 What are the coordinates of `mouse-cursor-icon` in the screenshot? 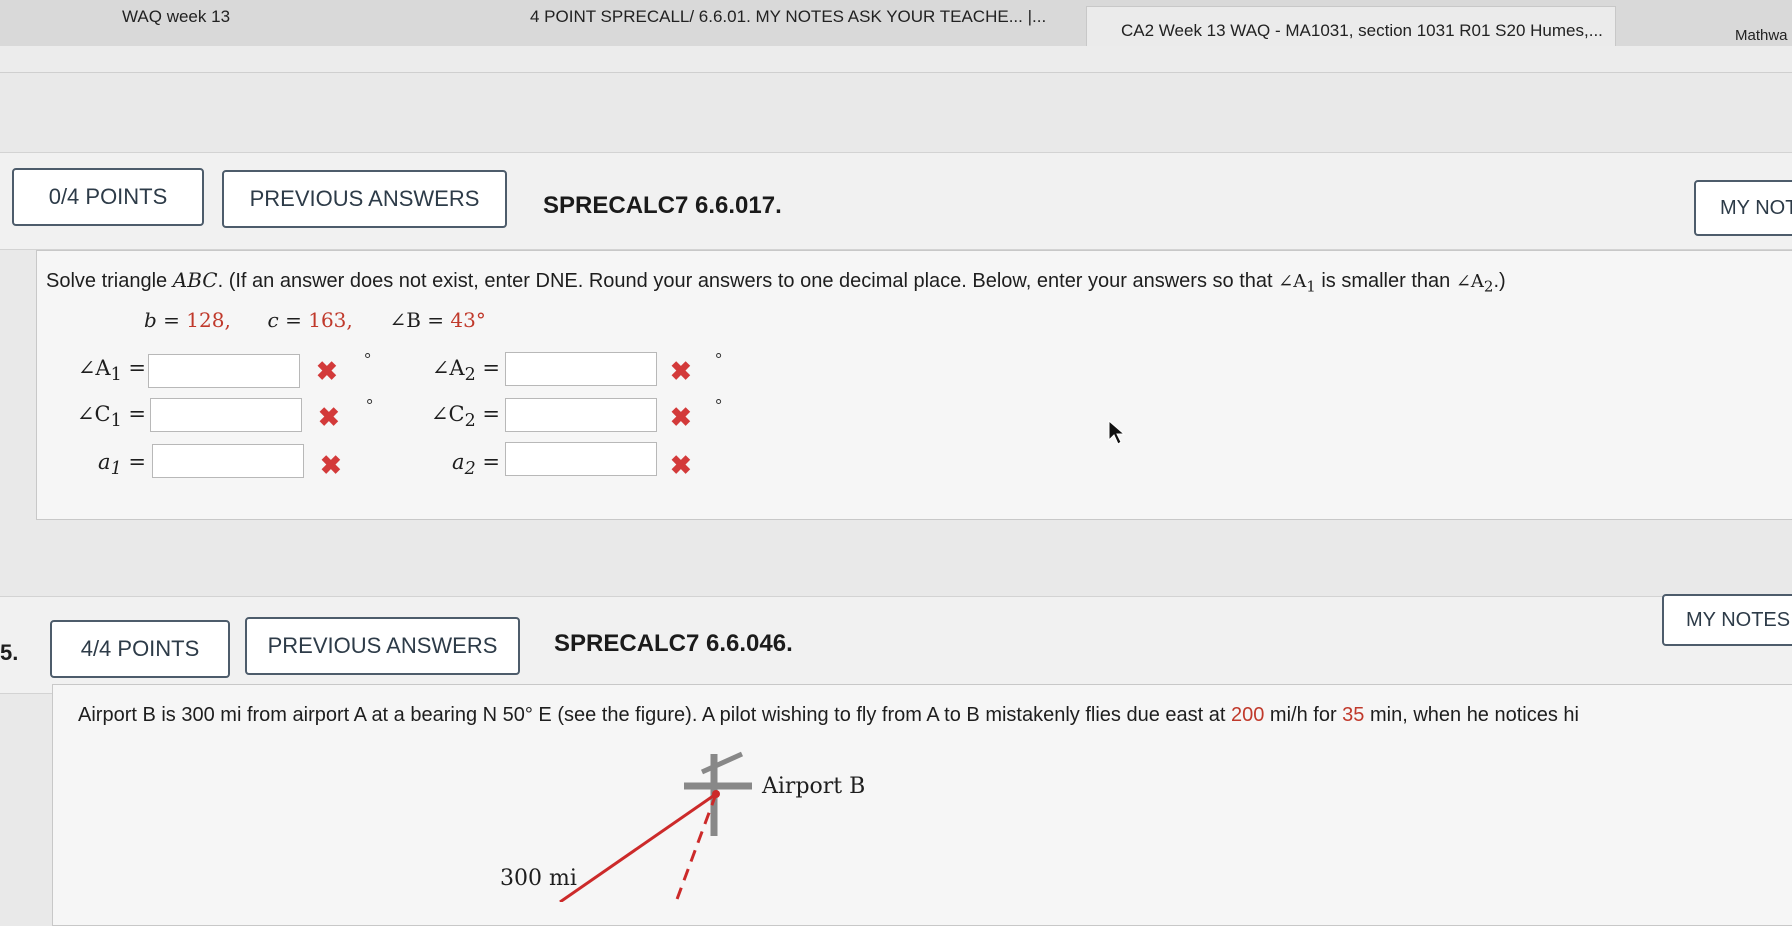 It's located at (1117, 432).